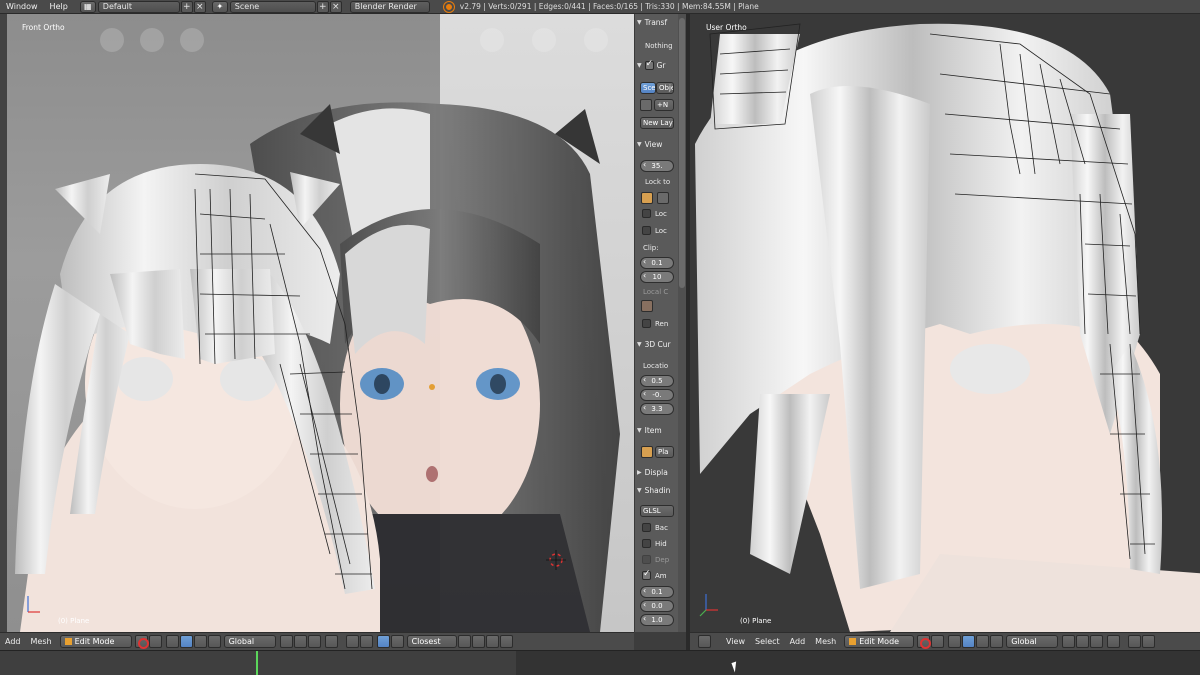 This screenshot has height=675, width=1200. I want to click on snap-element-icon, so click(397, 641).